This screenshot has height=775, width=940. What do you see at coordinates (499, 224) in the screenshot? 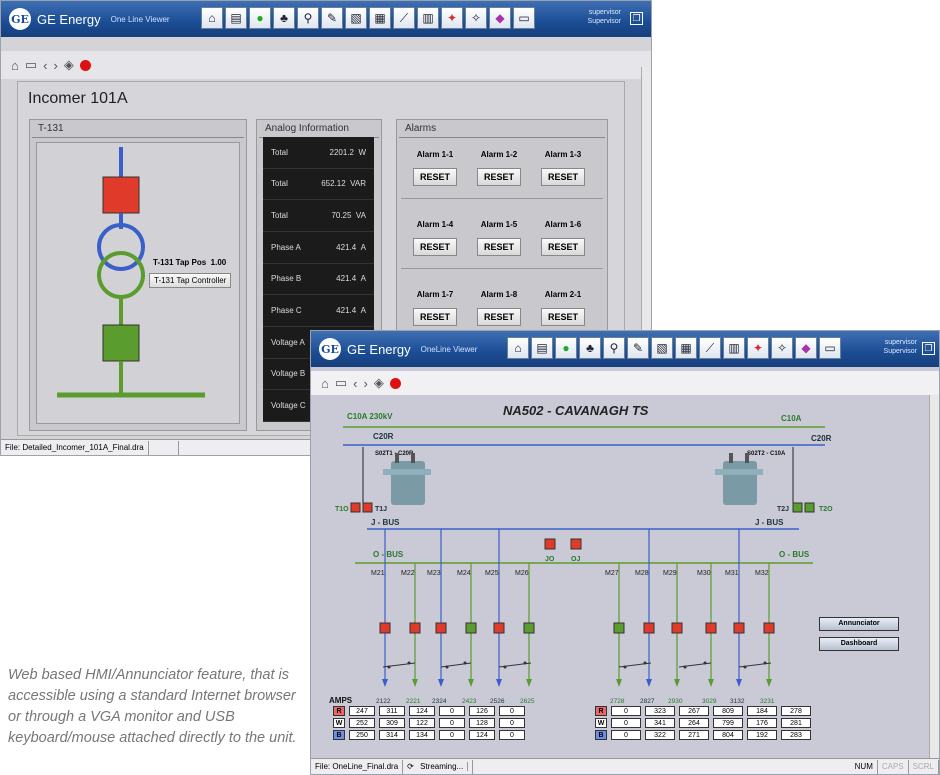
I see `alarm-label: Alarm 1-5` at bounding box center [499, 224].